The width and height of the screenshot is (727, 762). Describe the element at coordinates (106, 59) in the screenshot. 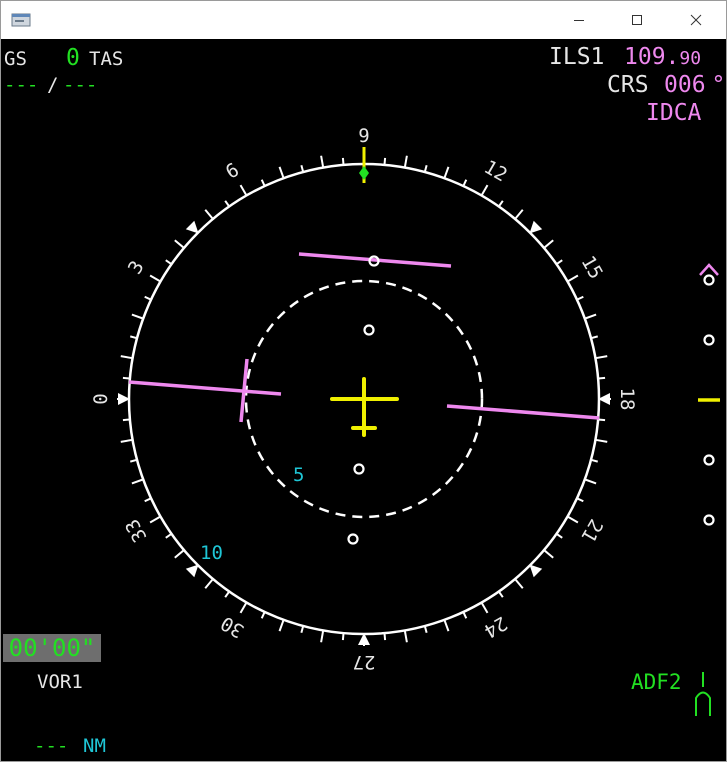

I see `tas-label: TAS` at that location.